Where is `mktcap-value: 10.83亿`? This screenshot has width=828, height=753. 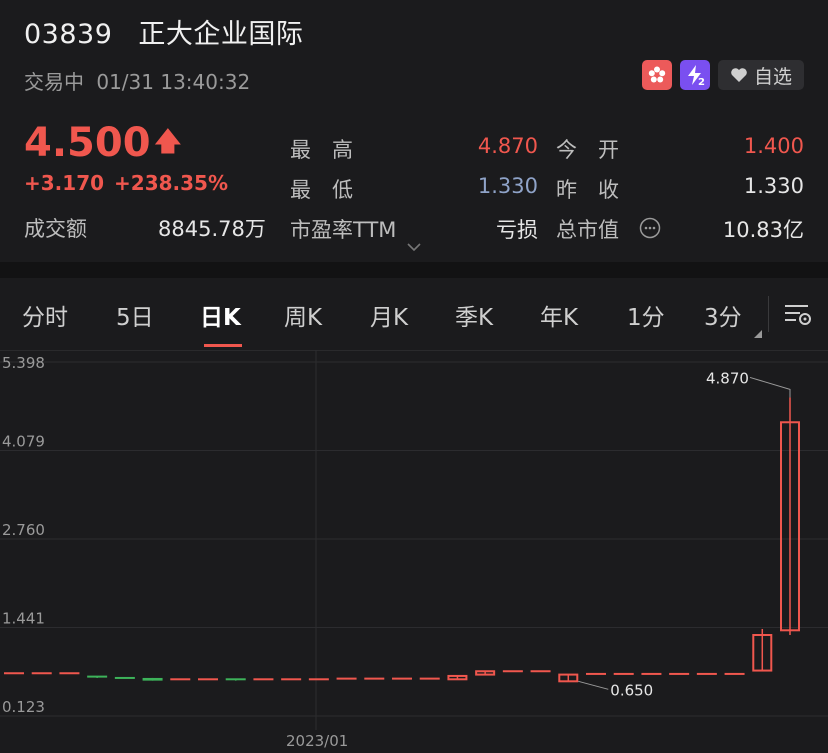
mktcap-value: 10.83亿 is located at coordinates (763, 230).